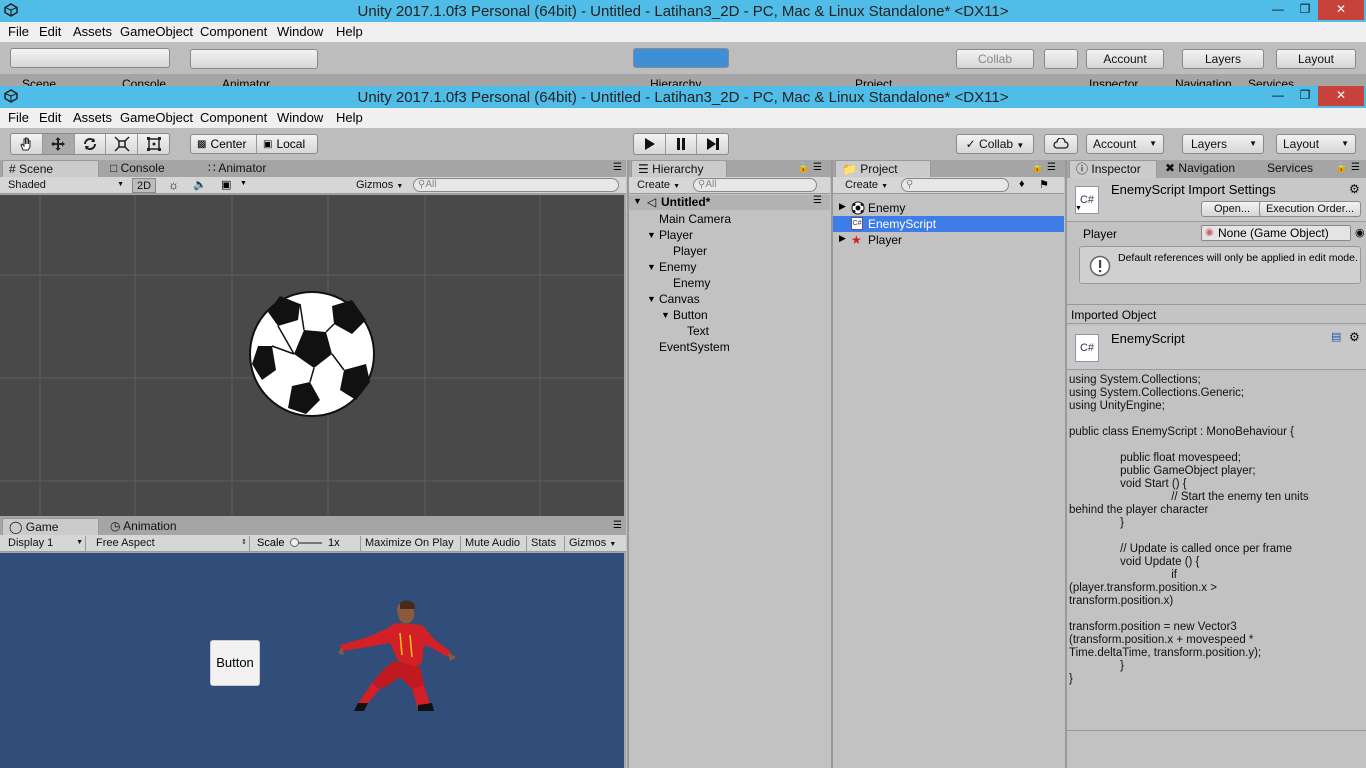 Image resolution: width=1366 pixels, height=768 pixels. I want to click on hierarchy-item-text: Text, so click(698, 331).